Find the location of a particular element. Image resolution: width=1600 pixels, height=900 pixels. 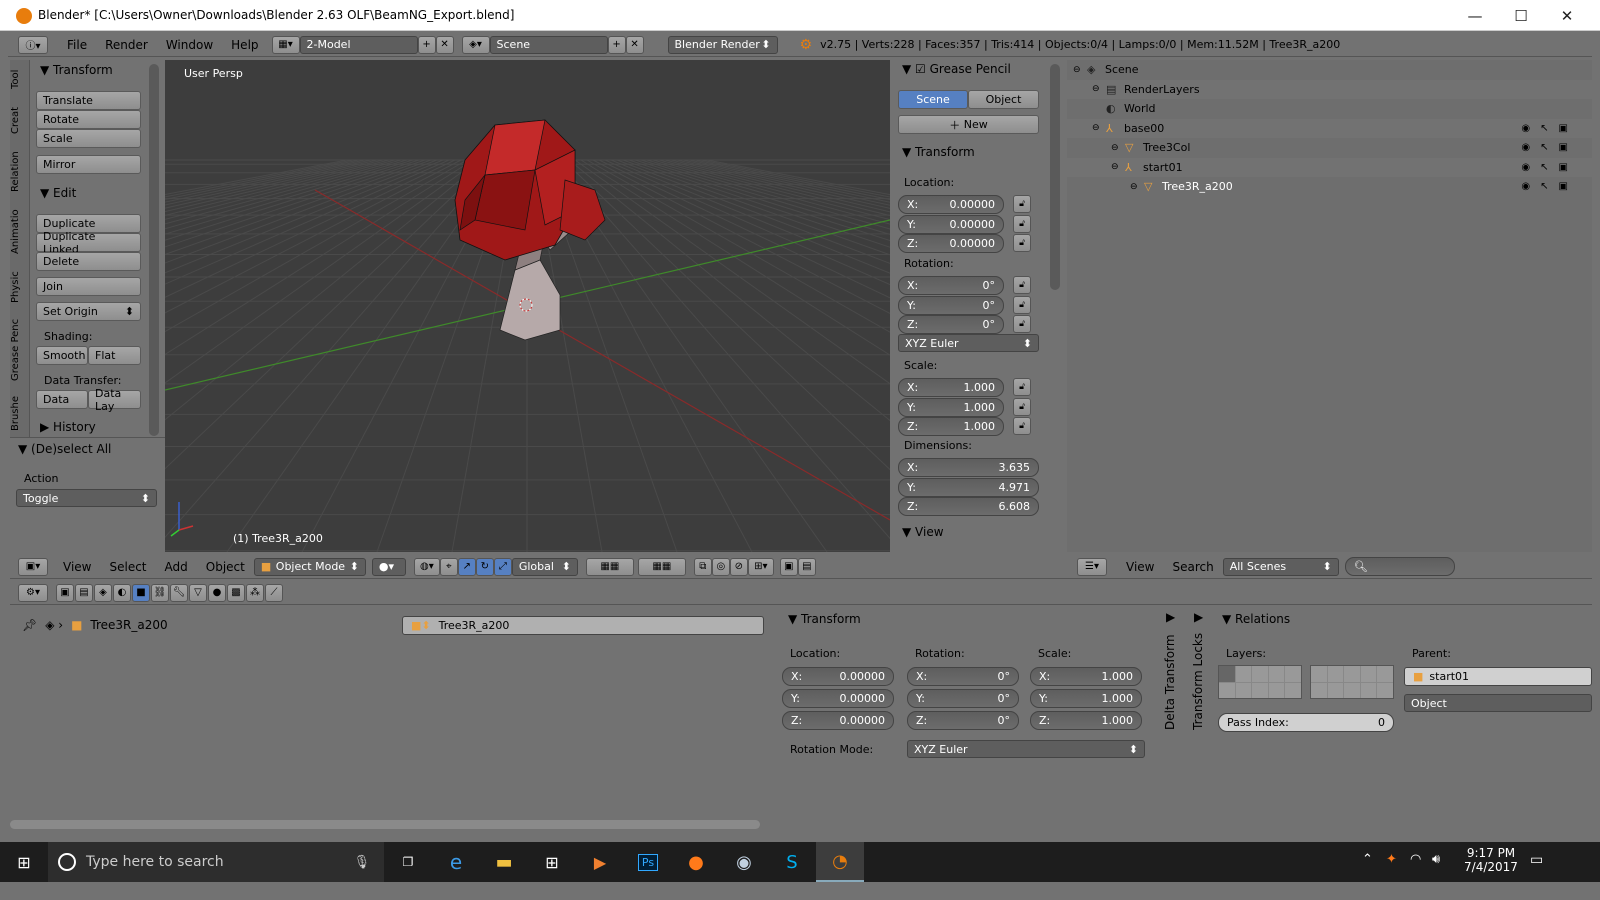

layout-selector: 2-Model is located at coordinates (358, 44).